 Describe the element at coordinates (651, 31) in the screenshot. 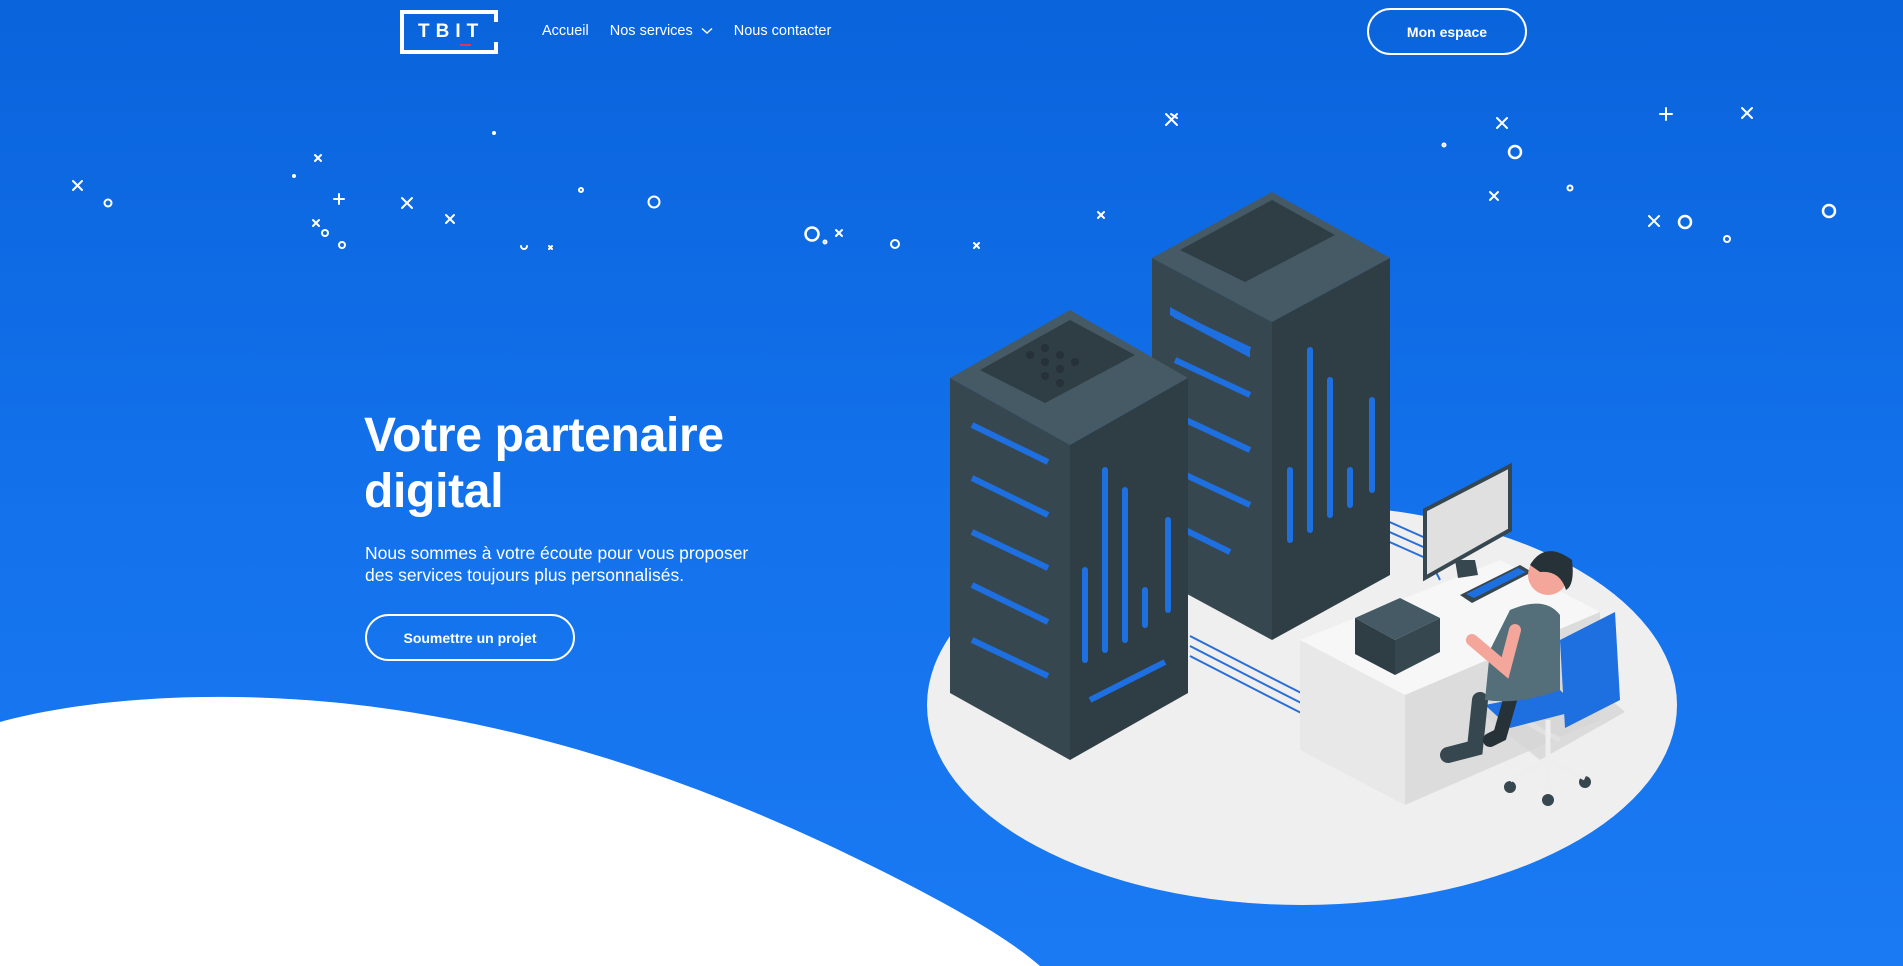

I see `nav-link-label: Nos services` at that location.